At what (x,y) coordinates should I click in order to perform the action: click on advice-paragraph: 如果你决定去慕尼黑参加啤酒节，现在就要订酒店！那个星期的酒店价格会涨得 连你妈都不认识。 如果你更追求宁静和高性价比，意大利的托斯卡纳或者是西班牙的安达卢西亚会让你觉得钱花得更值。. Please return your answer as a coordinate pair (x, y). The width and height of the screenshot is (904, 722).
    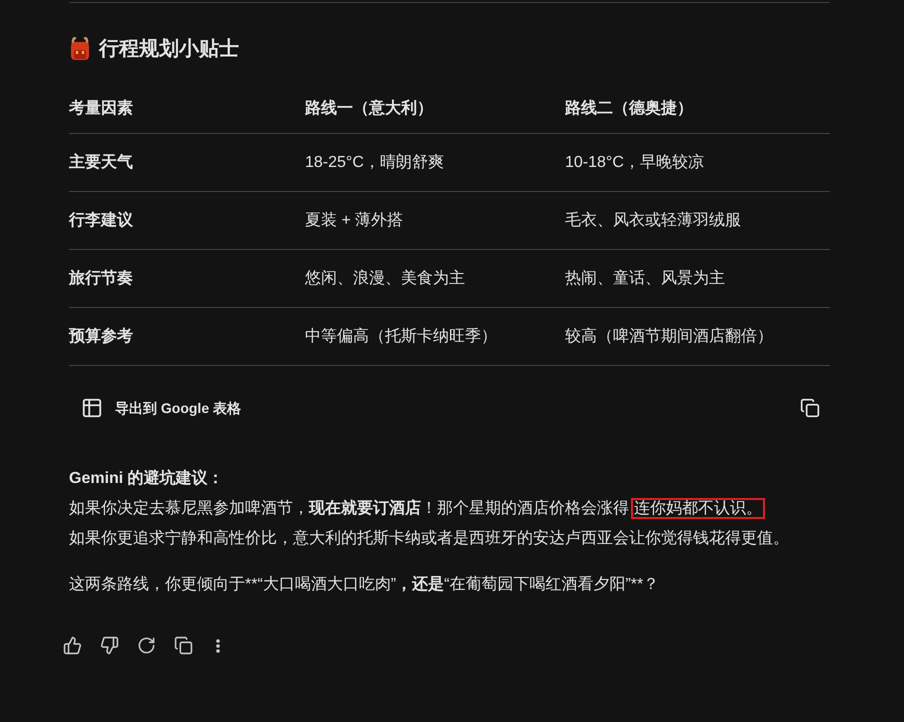
    Looking at the image, I should click on (429, 523).